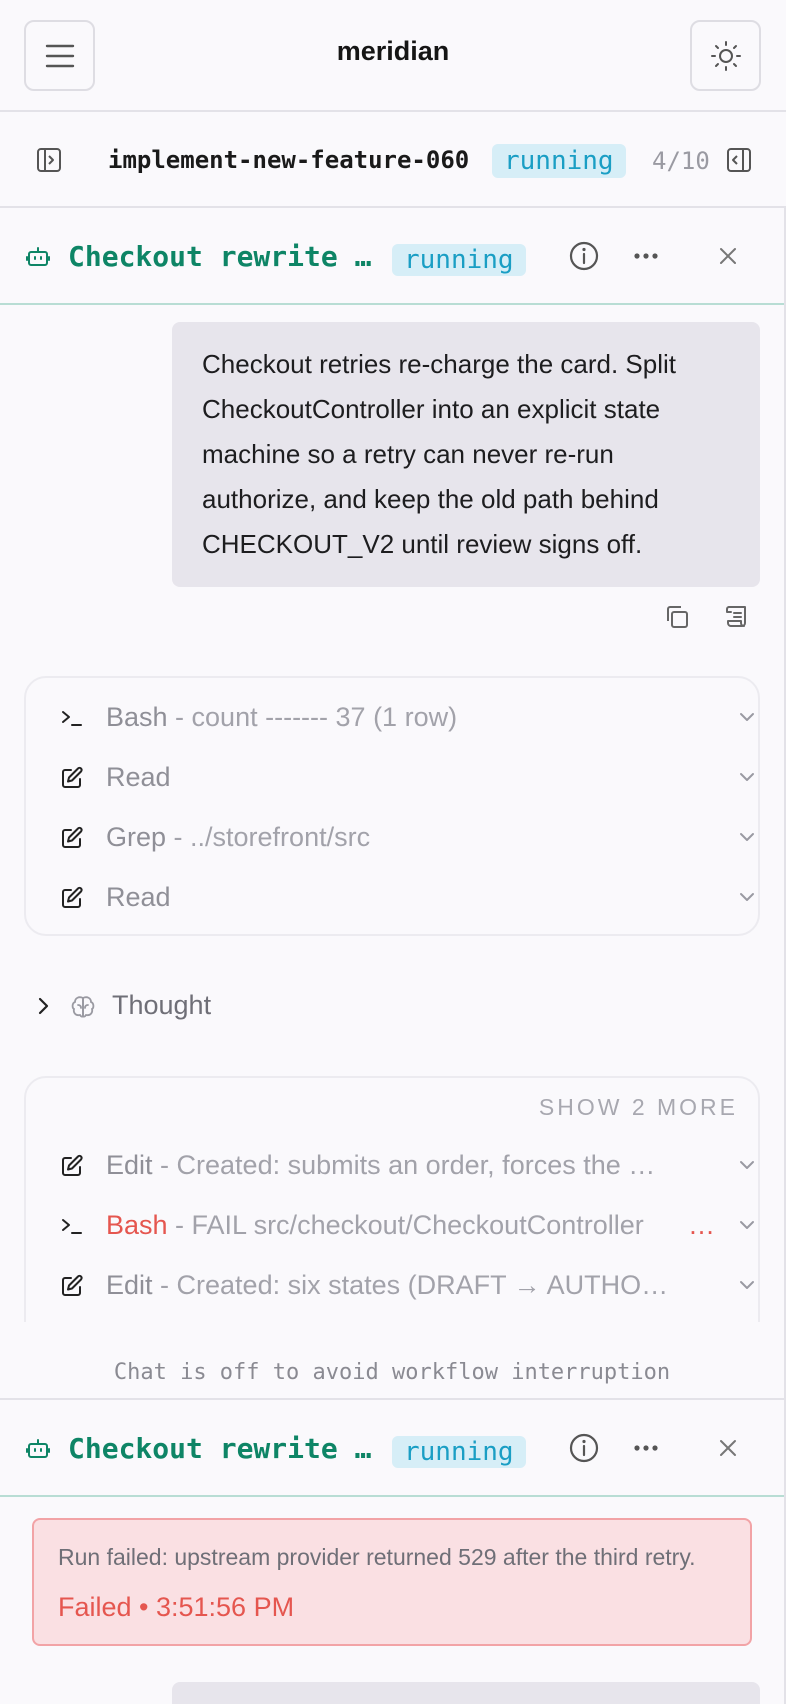 The image size is (786, 1704). I want to click on show-more-button: SHOW 2 MORE, so click(638, 1107).